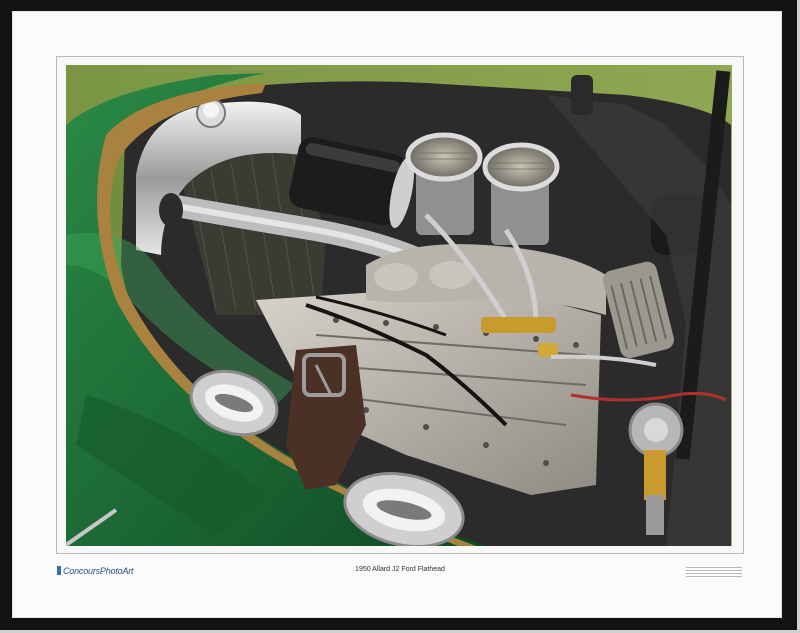  Describe the element at coordinates (714, 571) in the screenshot. I see `fine-print` at that location.